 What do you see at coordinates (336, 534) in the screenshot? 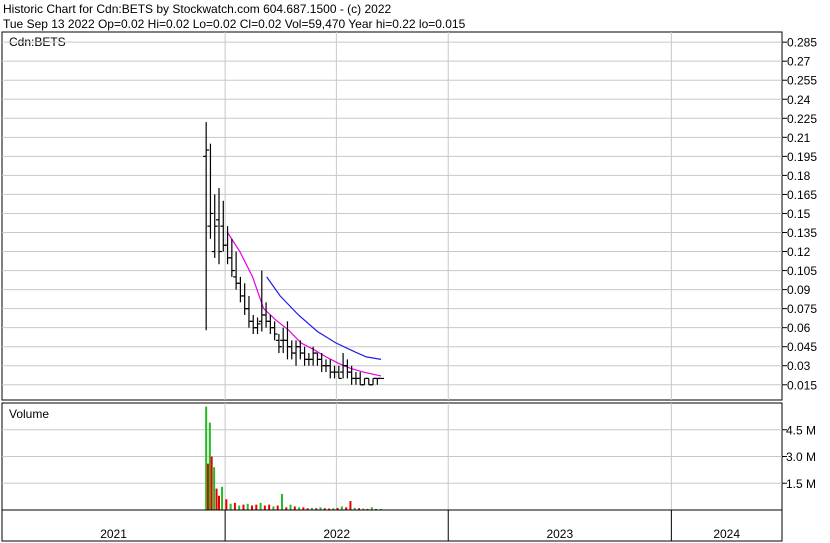
I see `x-tick-label: 2022` at bounding box center [336, 534].